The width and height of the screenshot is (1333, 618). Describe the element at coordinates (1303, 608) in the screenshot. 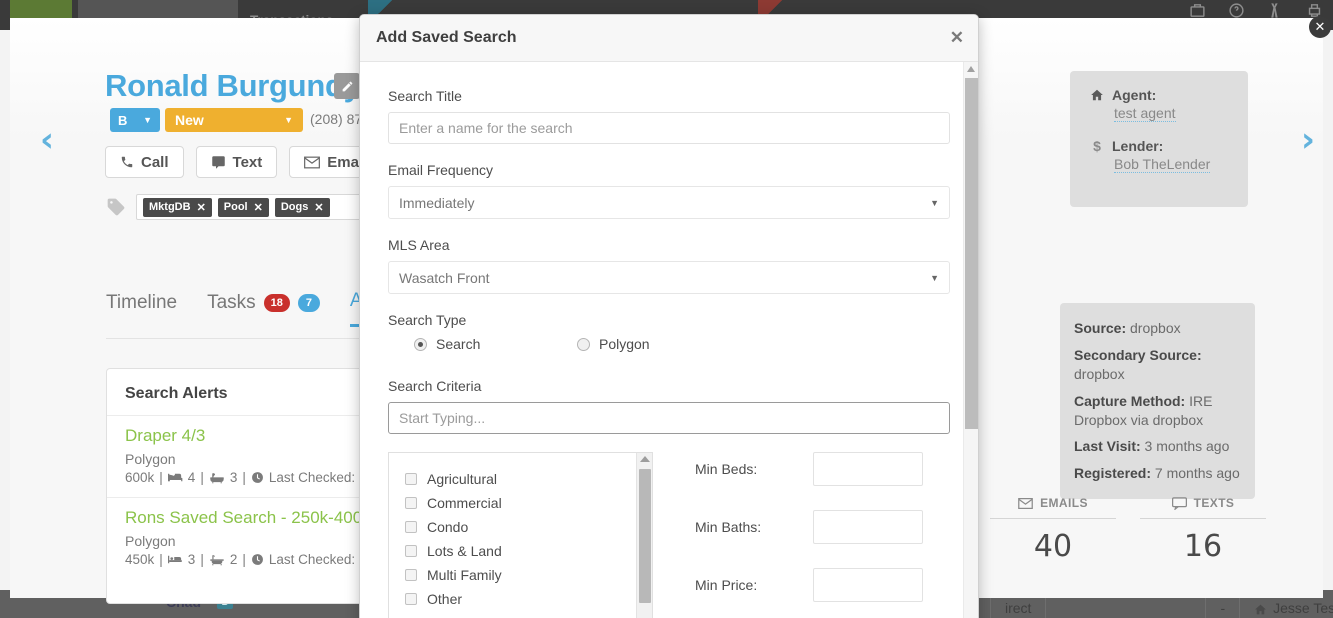

I see `footer-agent-name: Jesse Test` at that location.